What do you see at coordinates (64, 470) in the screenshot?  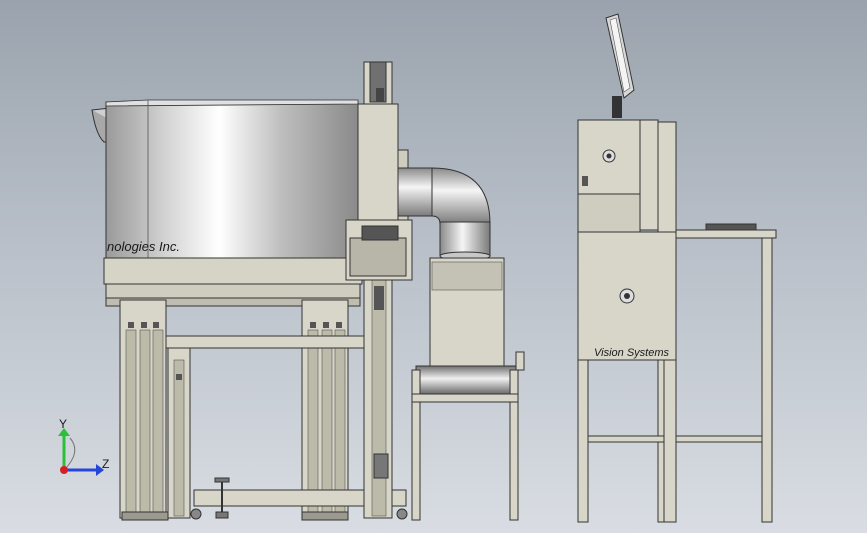 I see `x-axis-icon` at bounding box center [64, 470].